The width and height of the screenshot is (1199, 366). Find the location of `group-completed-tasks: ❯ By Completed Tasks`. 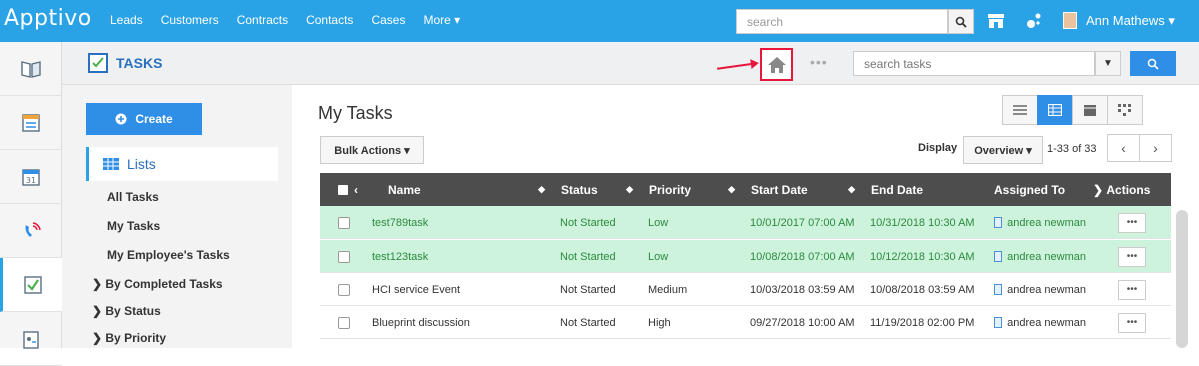

group-completed-tasks: ❯ By Completed Tasks is located at coordinates (157, 284).